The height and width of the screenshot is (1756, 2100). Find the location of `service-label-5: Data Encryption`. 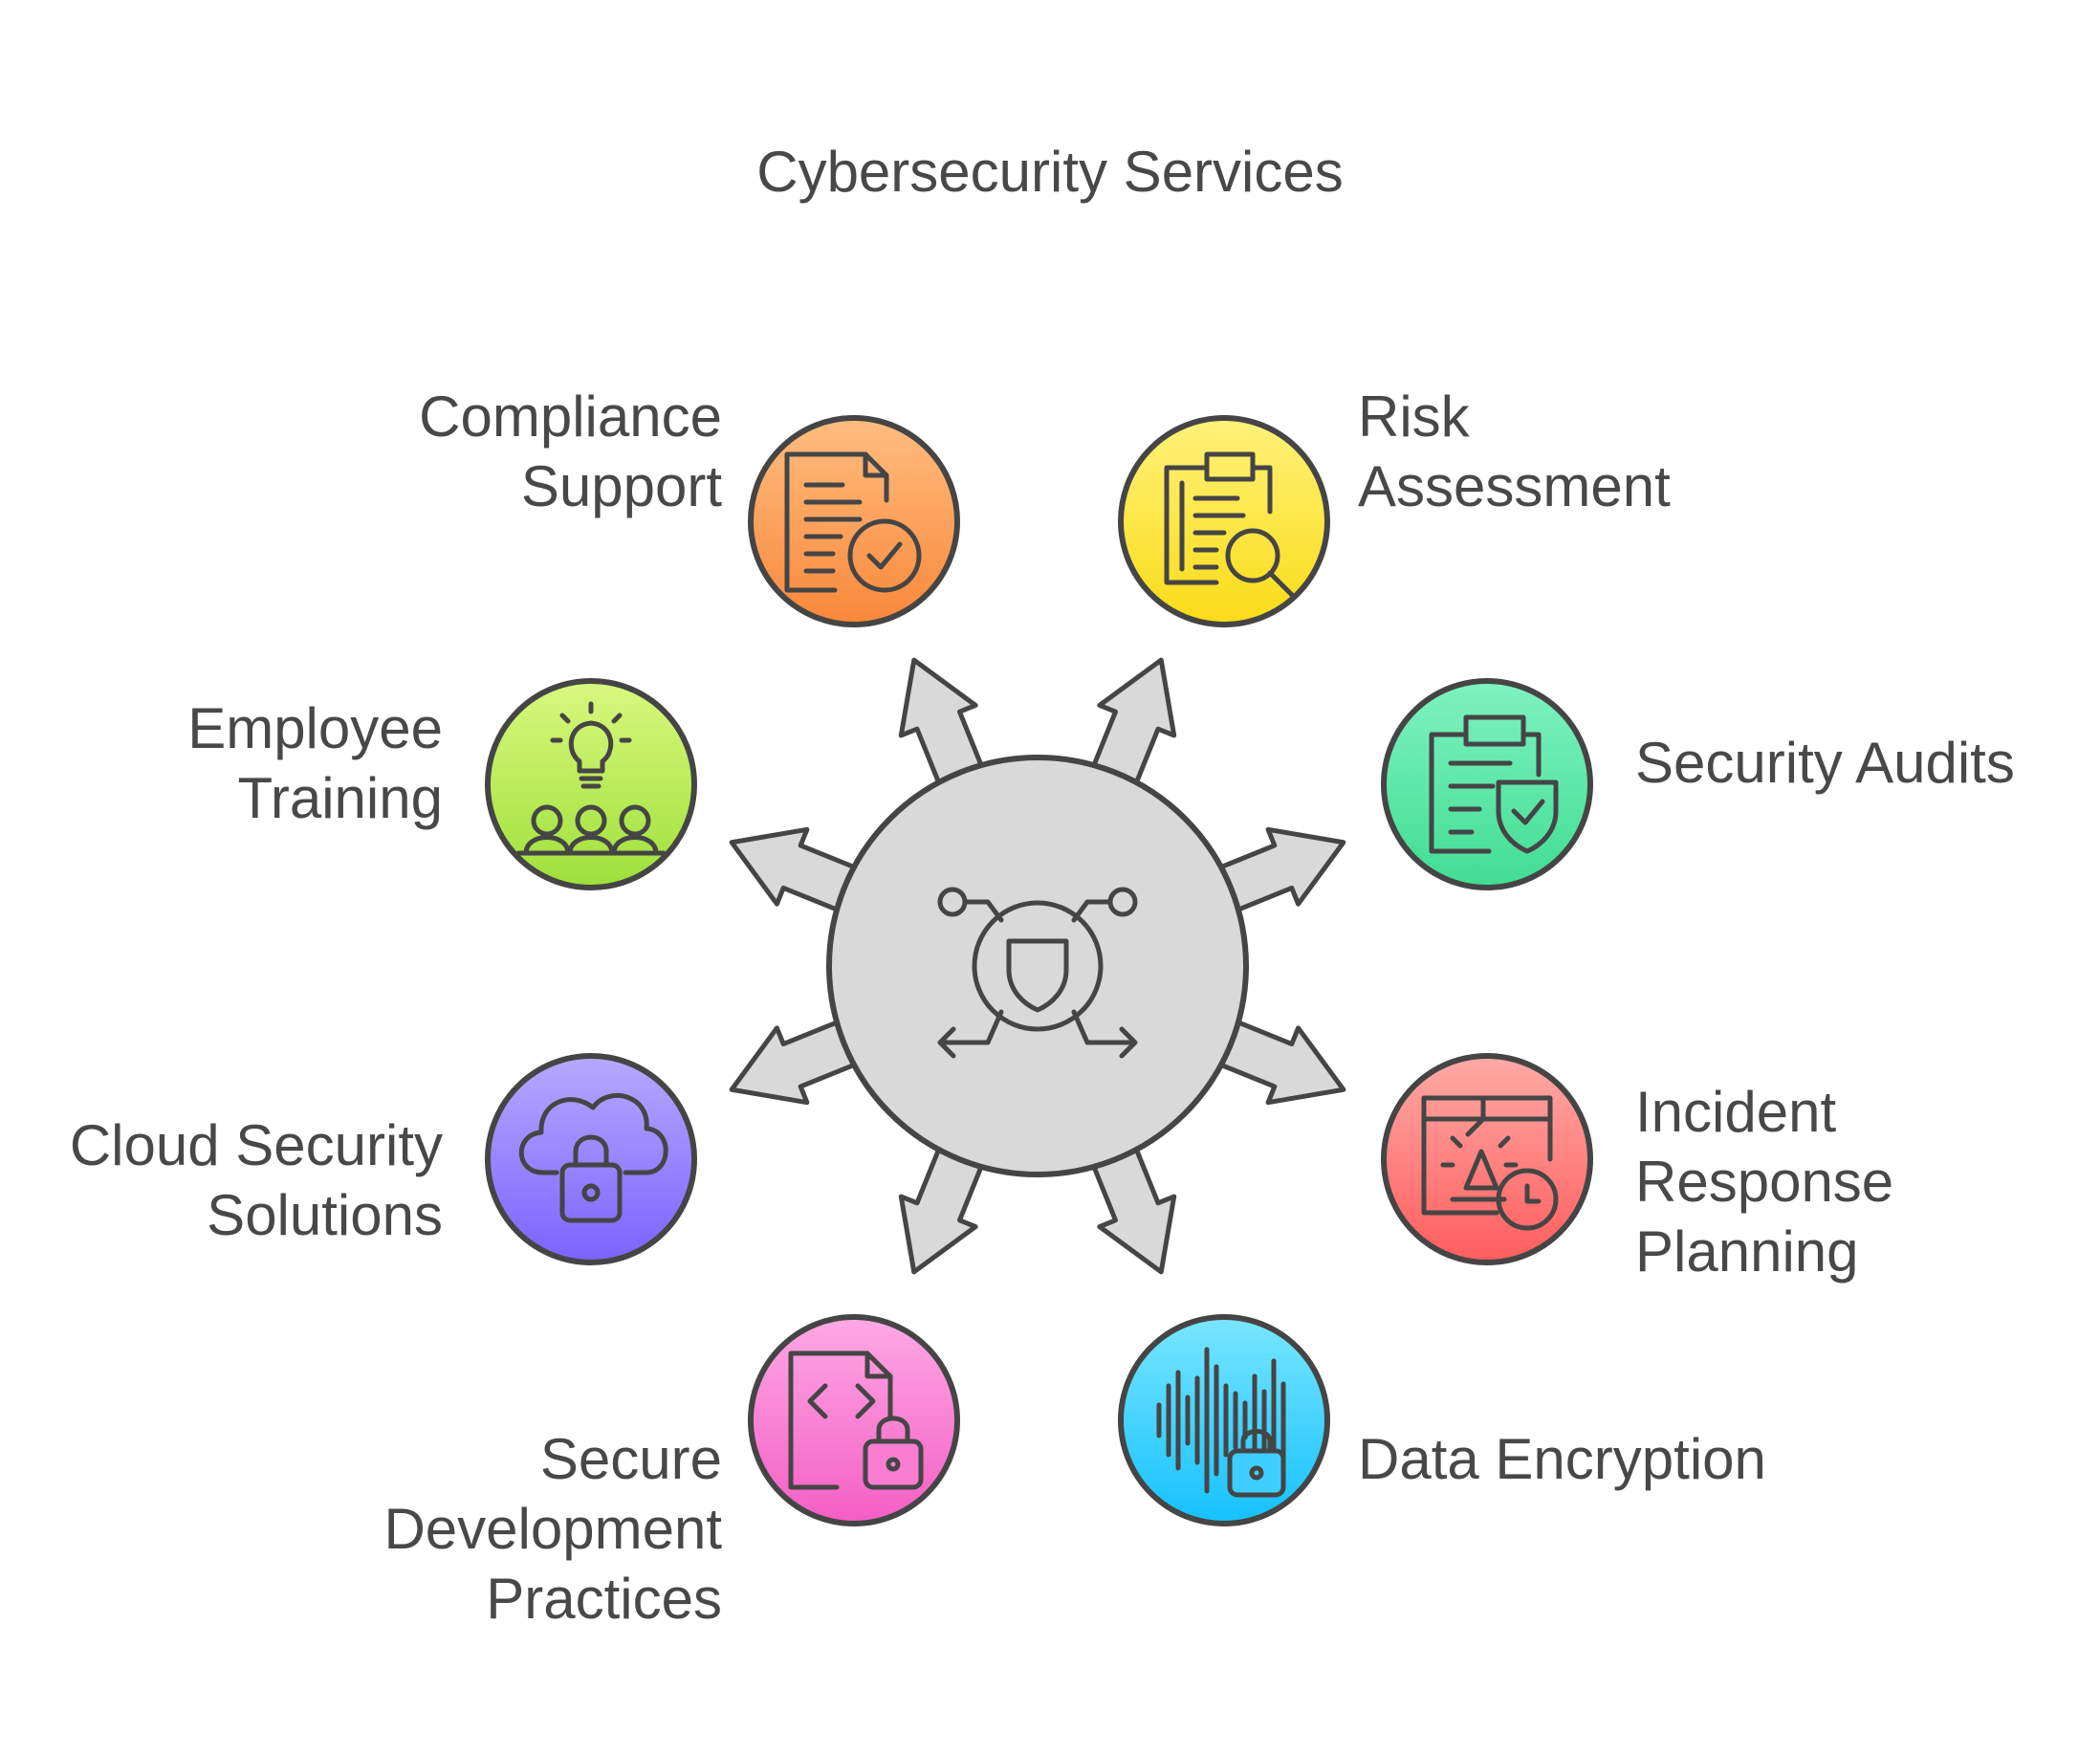

service-label-5: Data Encryption is located at coordinates (1562, 1459).